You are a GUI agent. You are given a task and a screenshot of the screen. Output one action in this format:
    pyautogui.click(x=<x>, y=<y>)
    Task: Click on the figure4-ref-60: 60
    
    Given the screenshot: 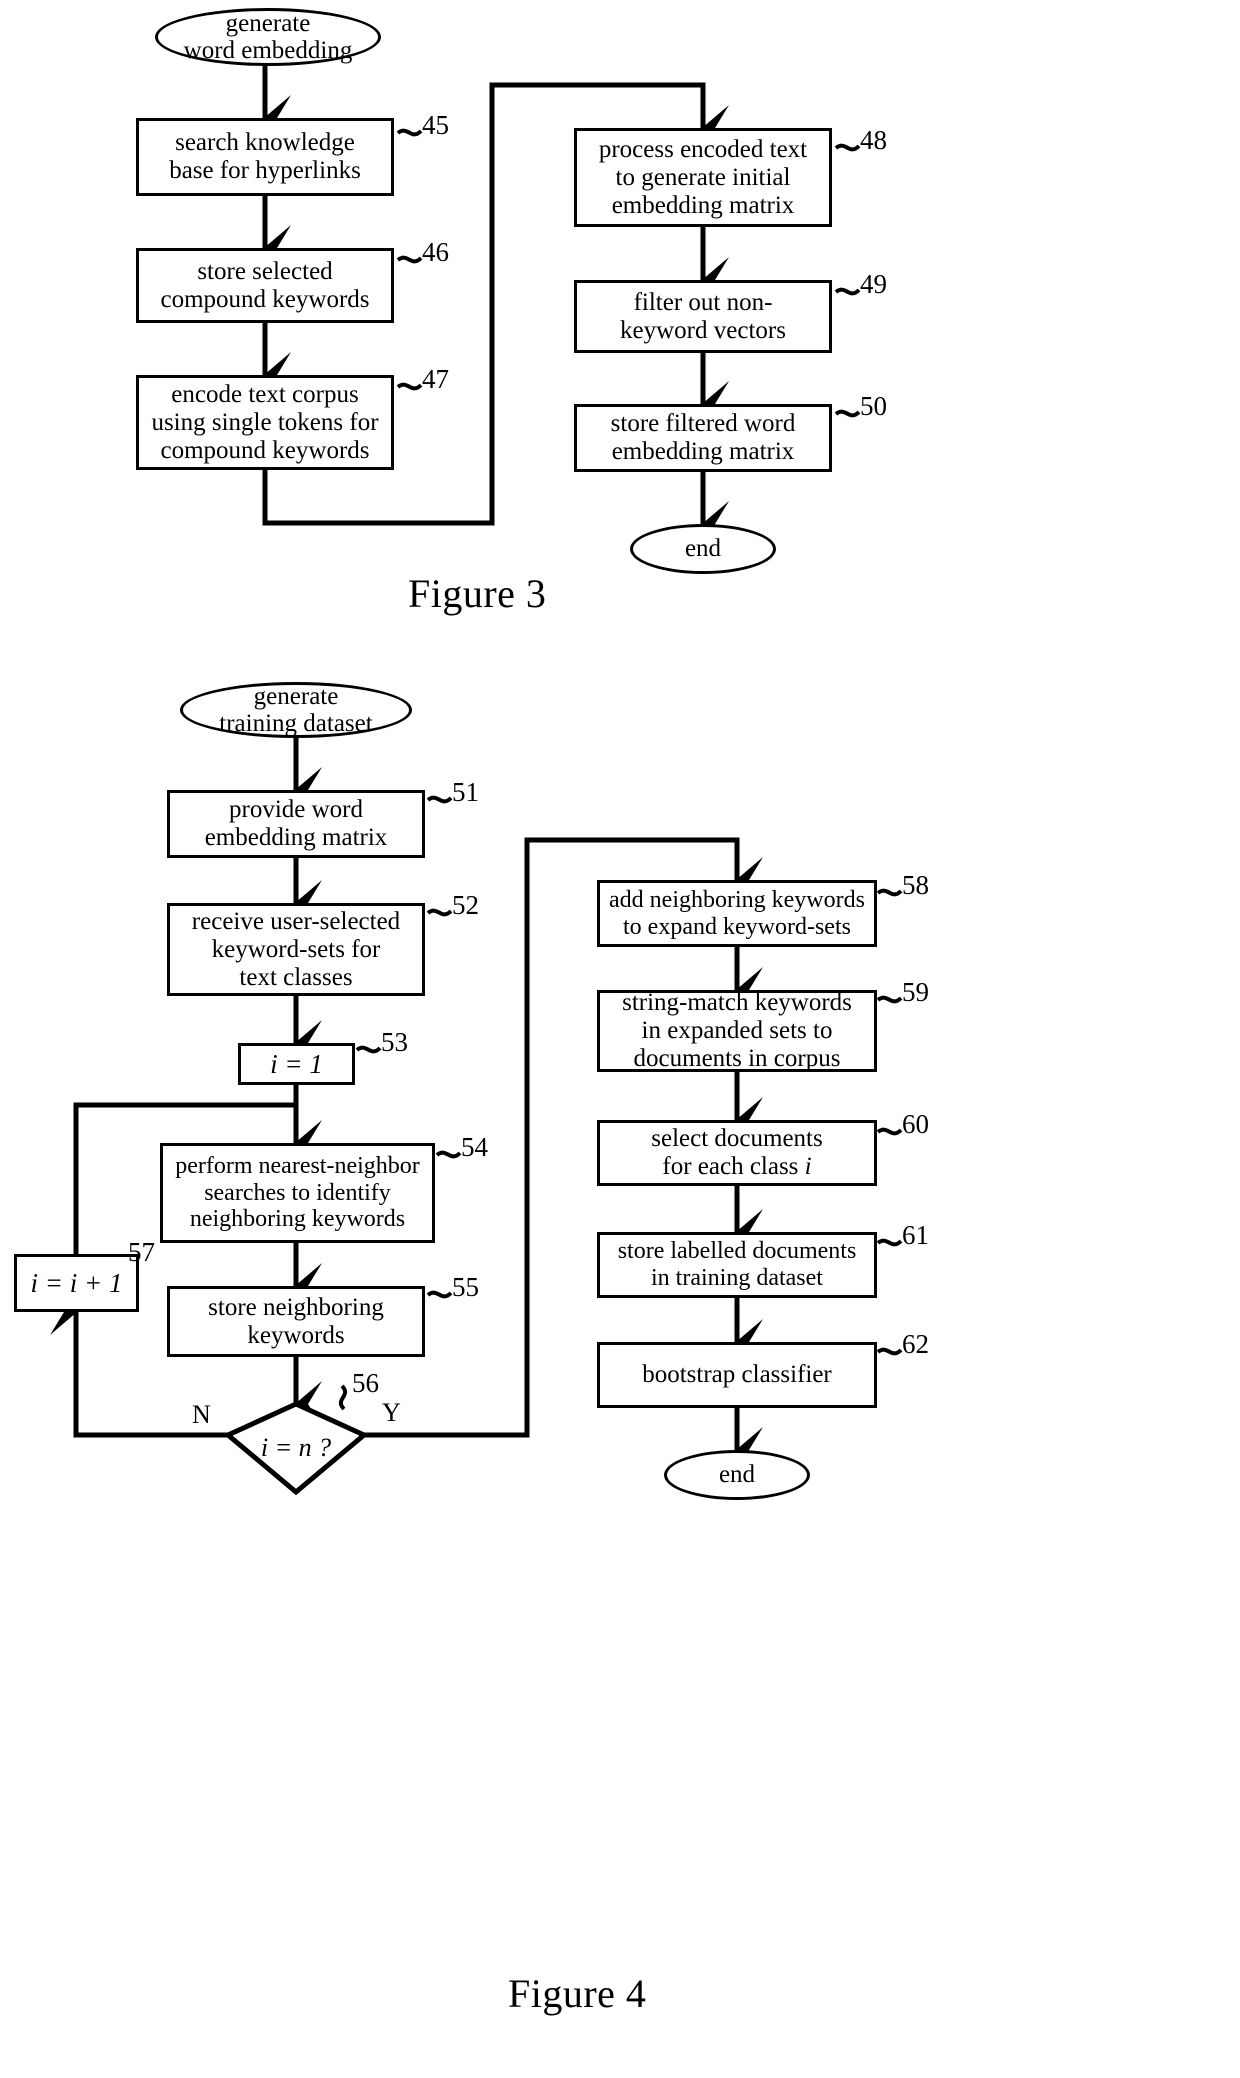 What is the action you would take?
    pyautogui.click(x=915, y=1124)
    